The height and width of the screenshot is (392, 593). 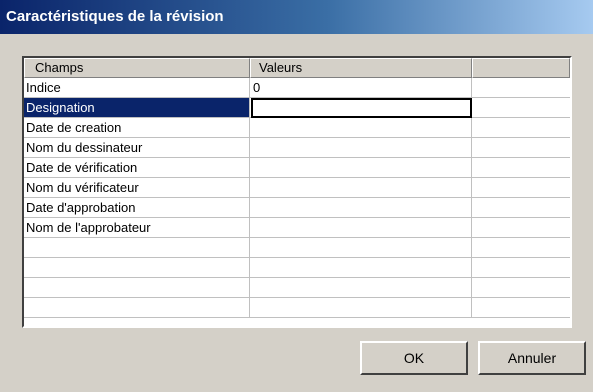 I want to click on field-name-cell: Date de creation, so click(x=137, y=127).